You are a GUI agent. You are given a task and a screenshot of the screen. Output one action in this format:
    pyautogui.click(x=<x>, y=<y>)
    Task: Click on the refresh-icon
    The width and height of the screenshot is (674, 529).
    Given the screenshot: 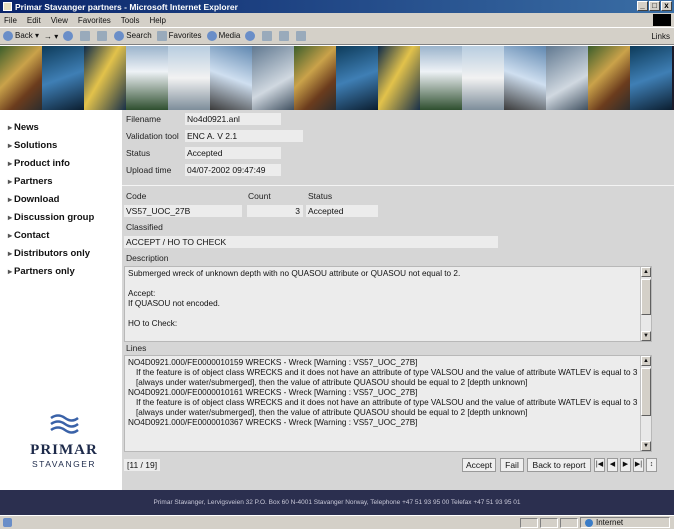 What is the action you would take?
    pyautogui.click(x=85, y=36)
    